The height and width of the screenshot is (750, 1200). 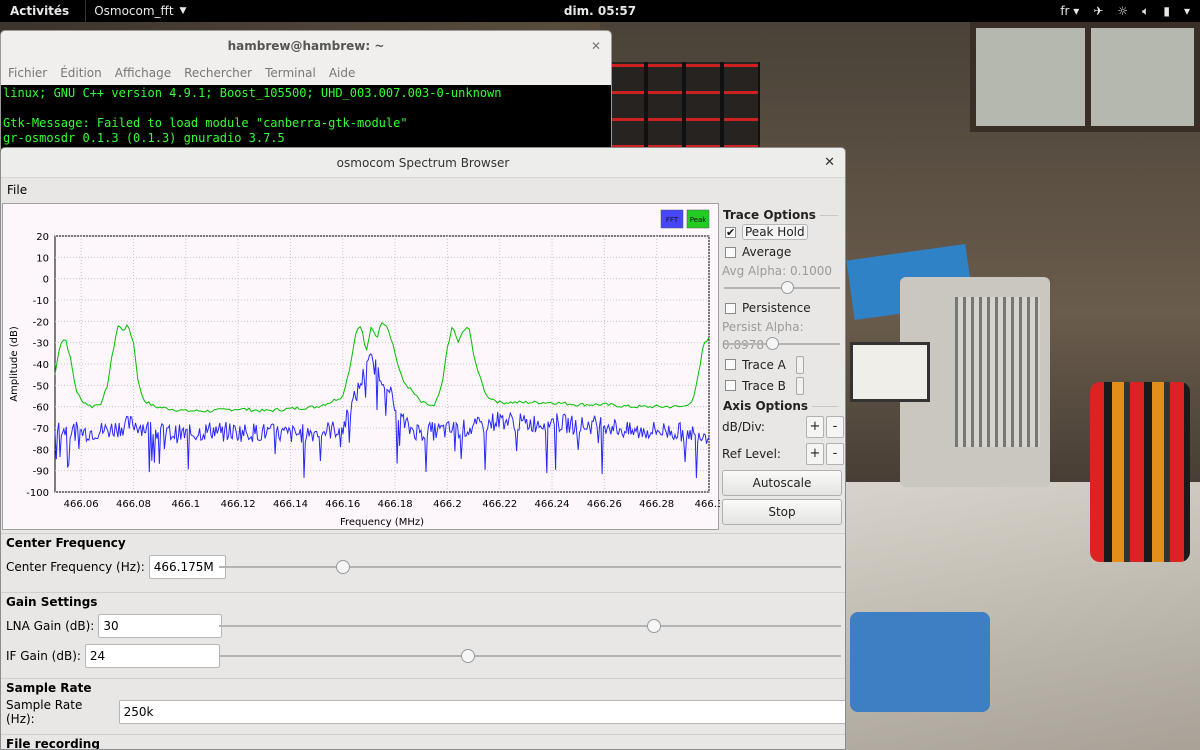 What do you see at coordinates (139, 11) in the screenshot?
I see `app-menu: Osmocom_fft ▼` at bounding box center [139, 11].